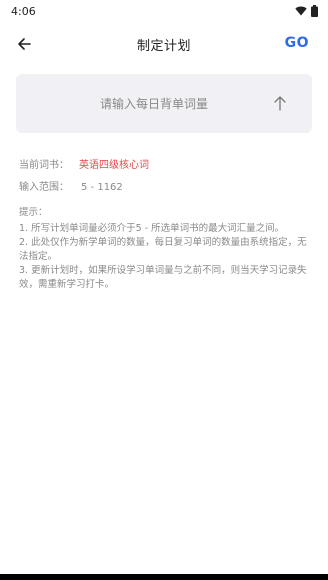 Image resolution: width=328 pixels, height=580 pixels. I want to click on page-title: 制定计划, so click(163, 46).